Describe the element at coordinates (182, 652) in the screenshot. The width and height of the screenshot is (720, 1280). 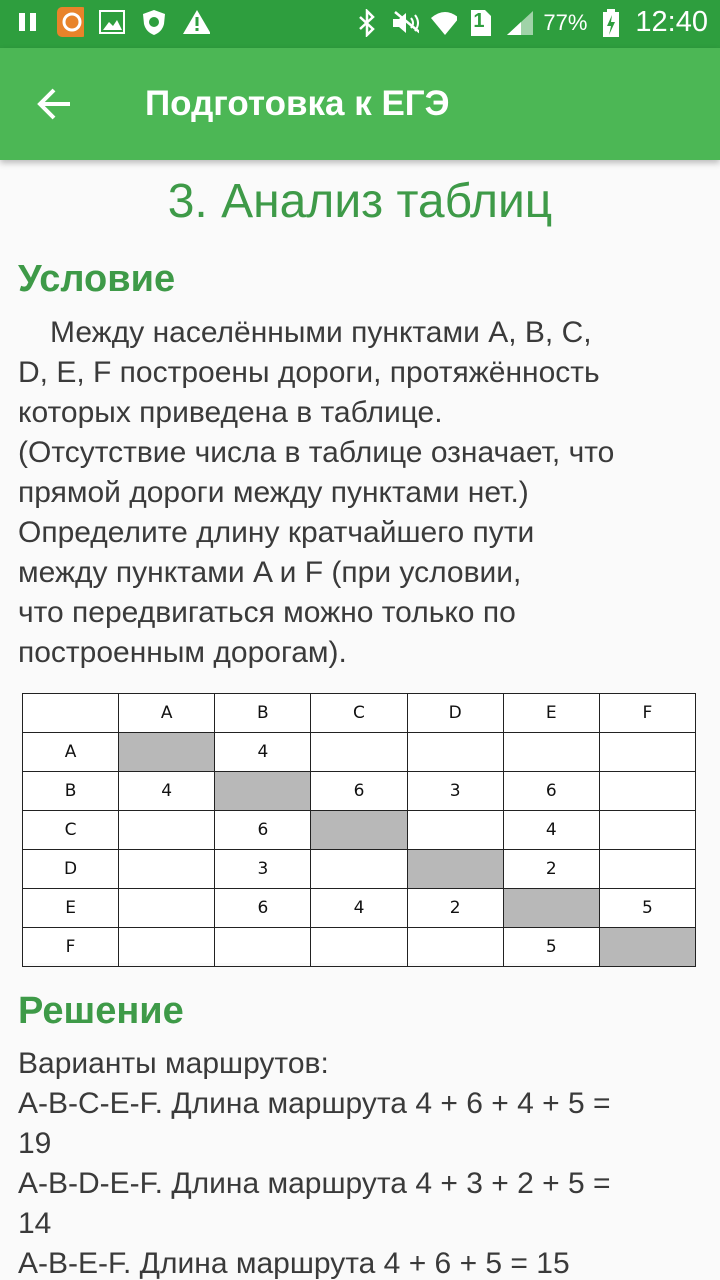
I see `condition-line: построенным дорогам).` at that location.